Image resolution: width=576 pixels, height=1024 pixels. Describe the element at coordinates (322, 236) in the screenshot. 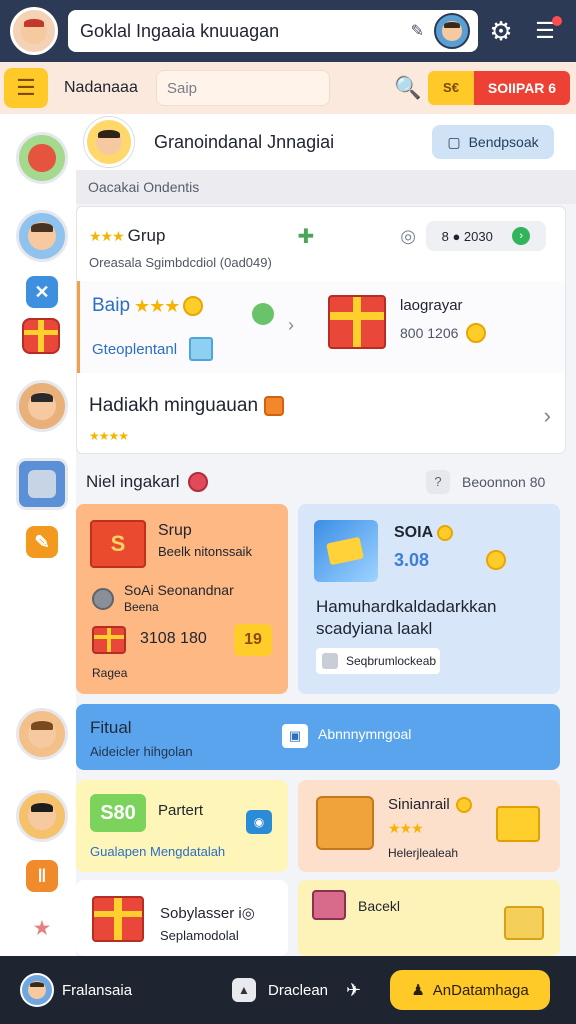

I see `group-card-header: ★★★ Grup ✚ ◎ 8 ● 2030 ›` at that location.